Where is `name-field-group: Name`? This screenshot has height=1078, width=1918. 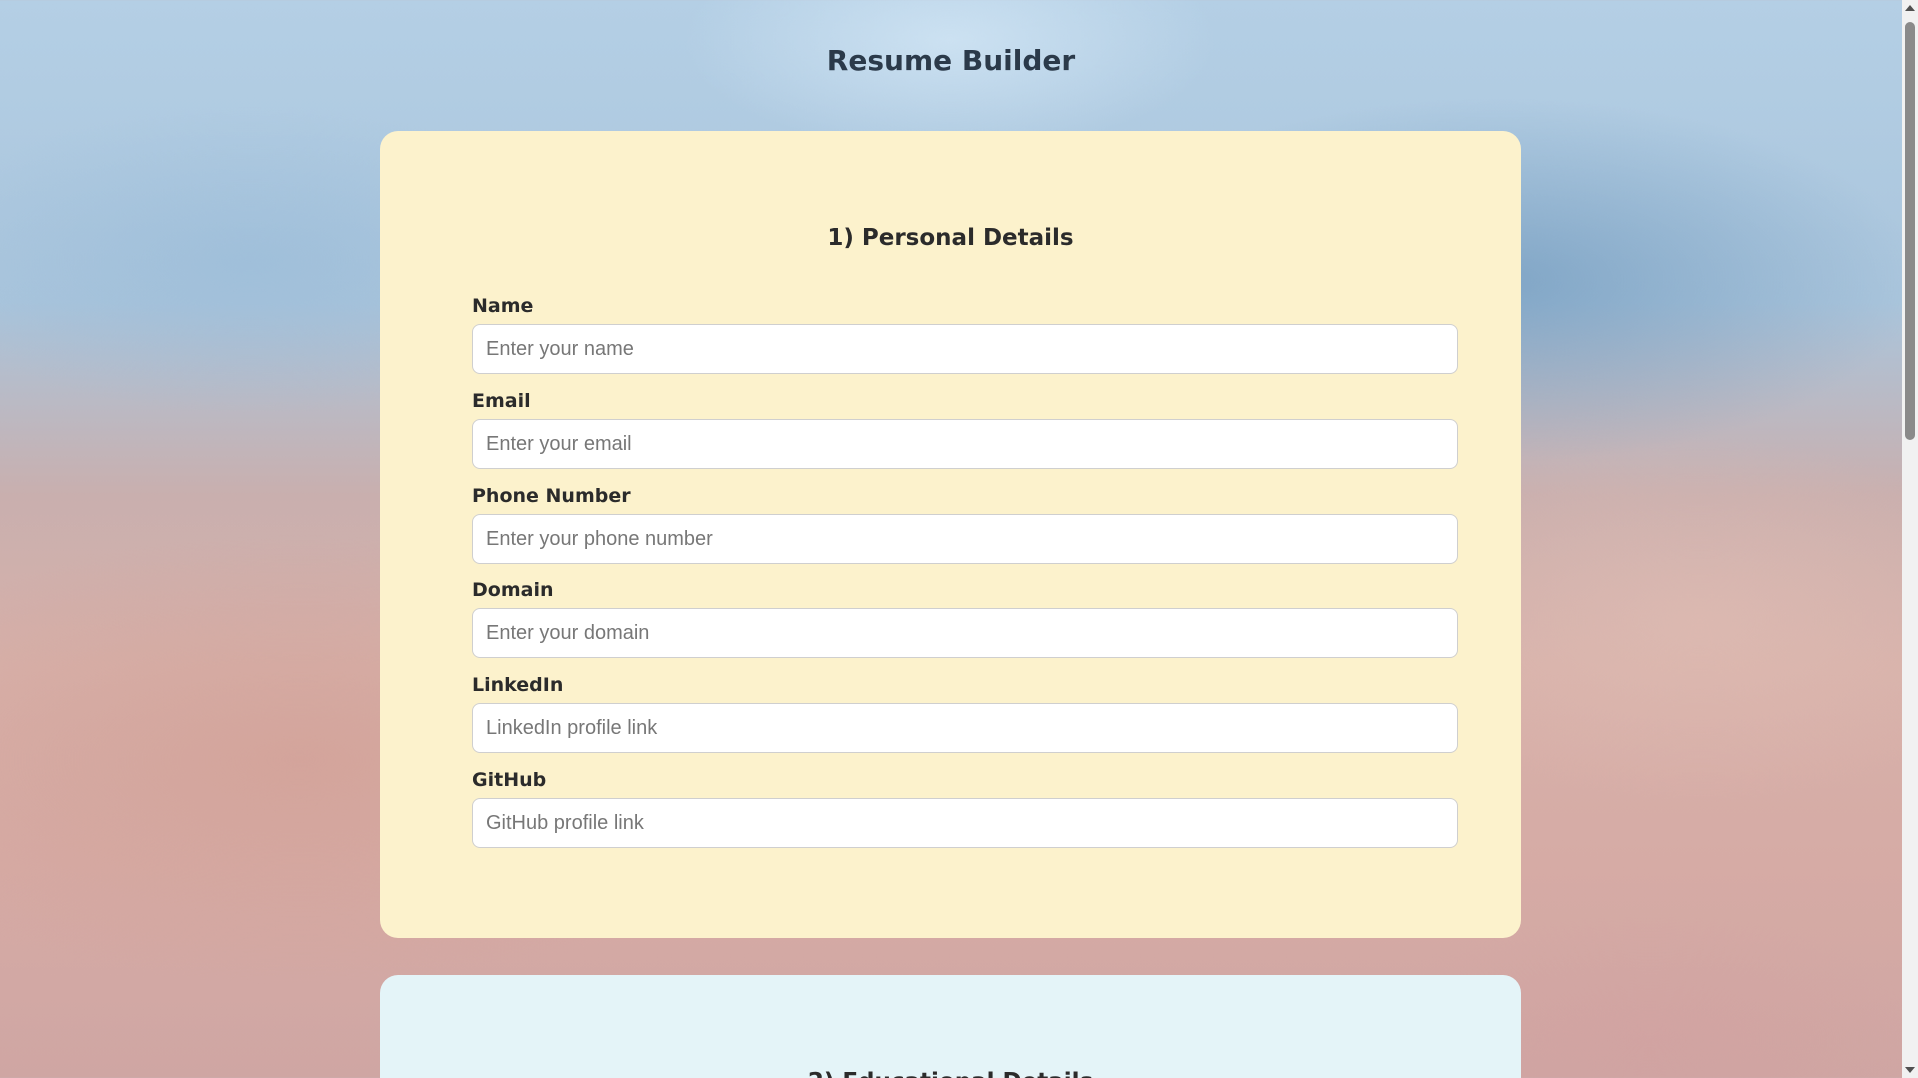 name-field-group: Name is located at coordinates (965, 334).